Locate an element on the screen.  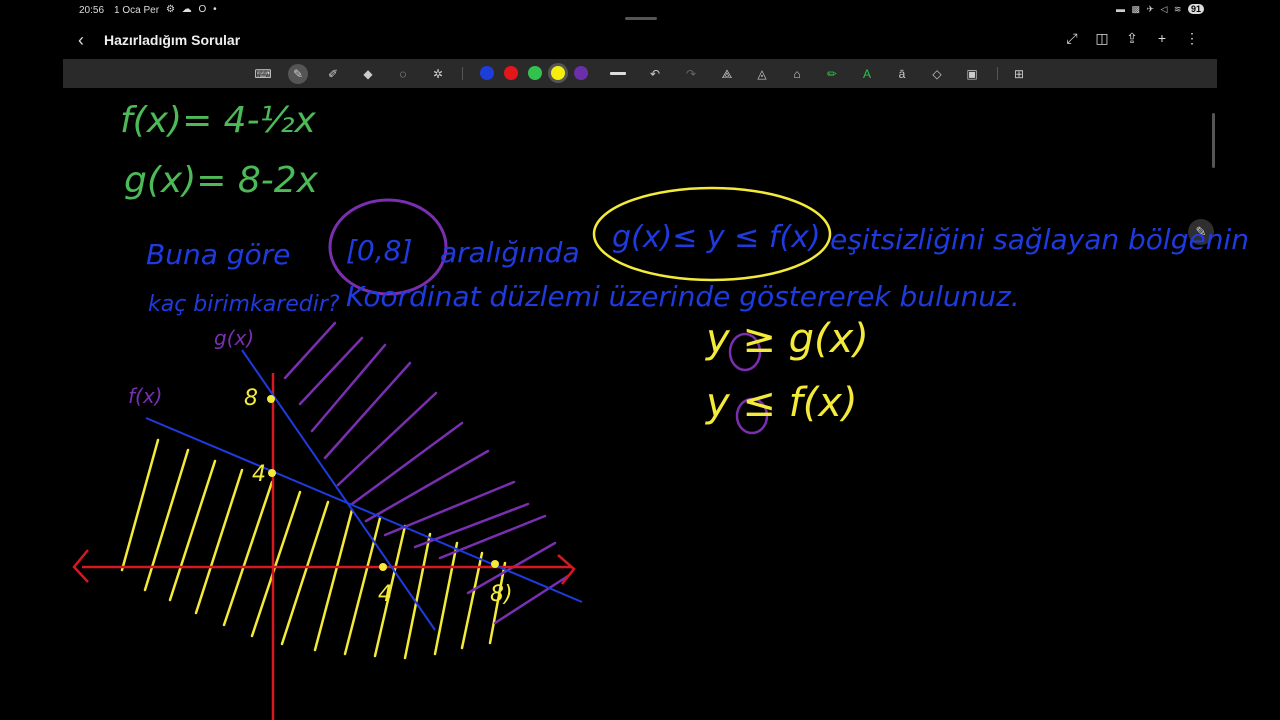
export-icon: ⇪ is located at coordinates (1132, 39).